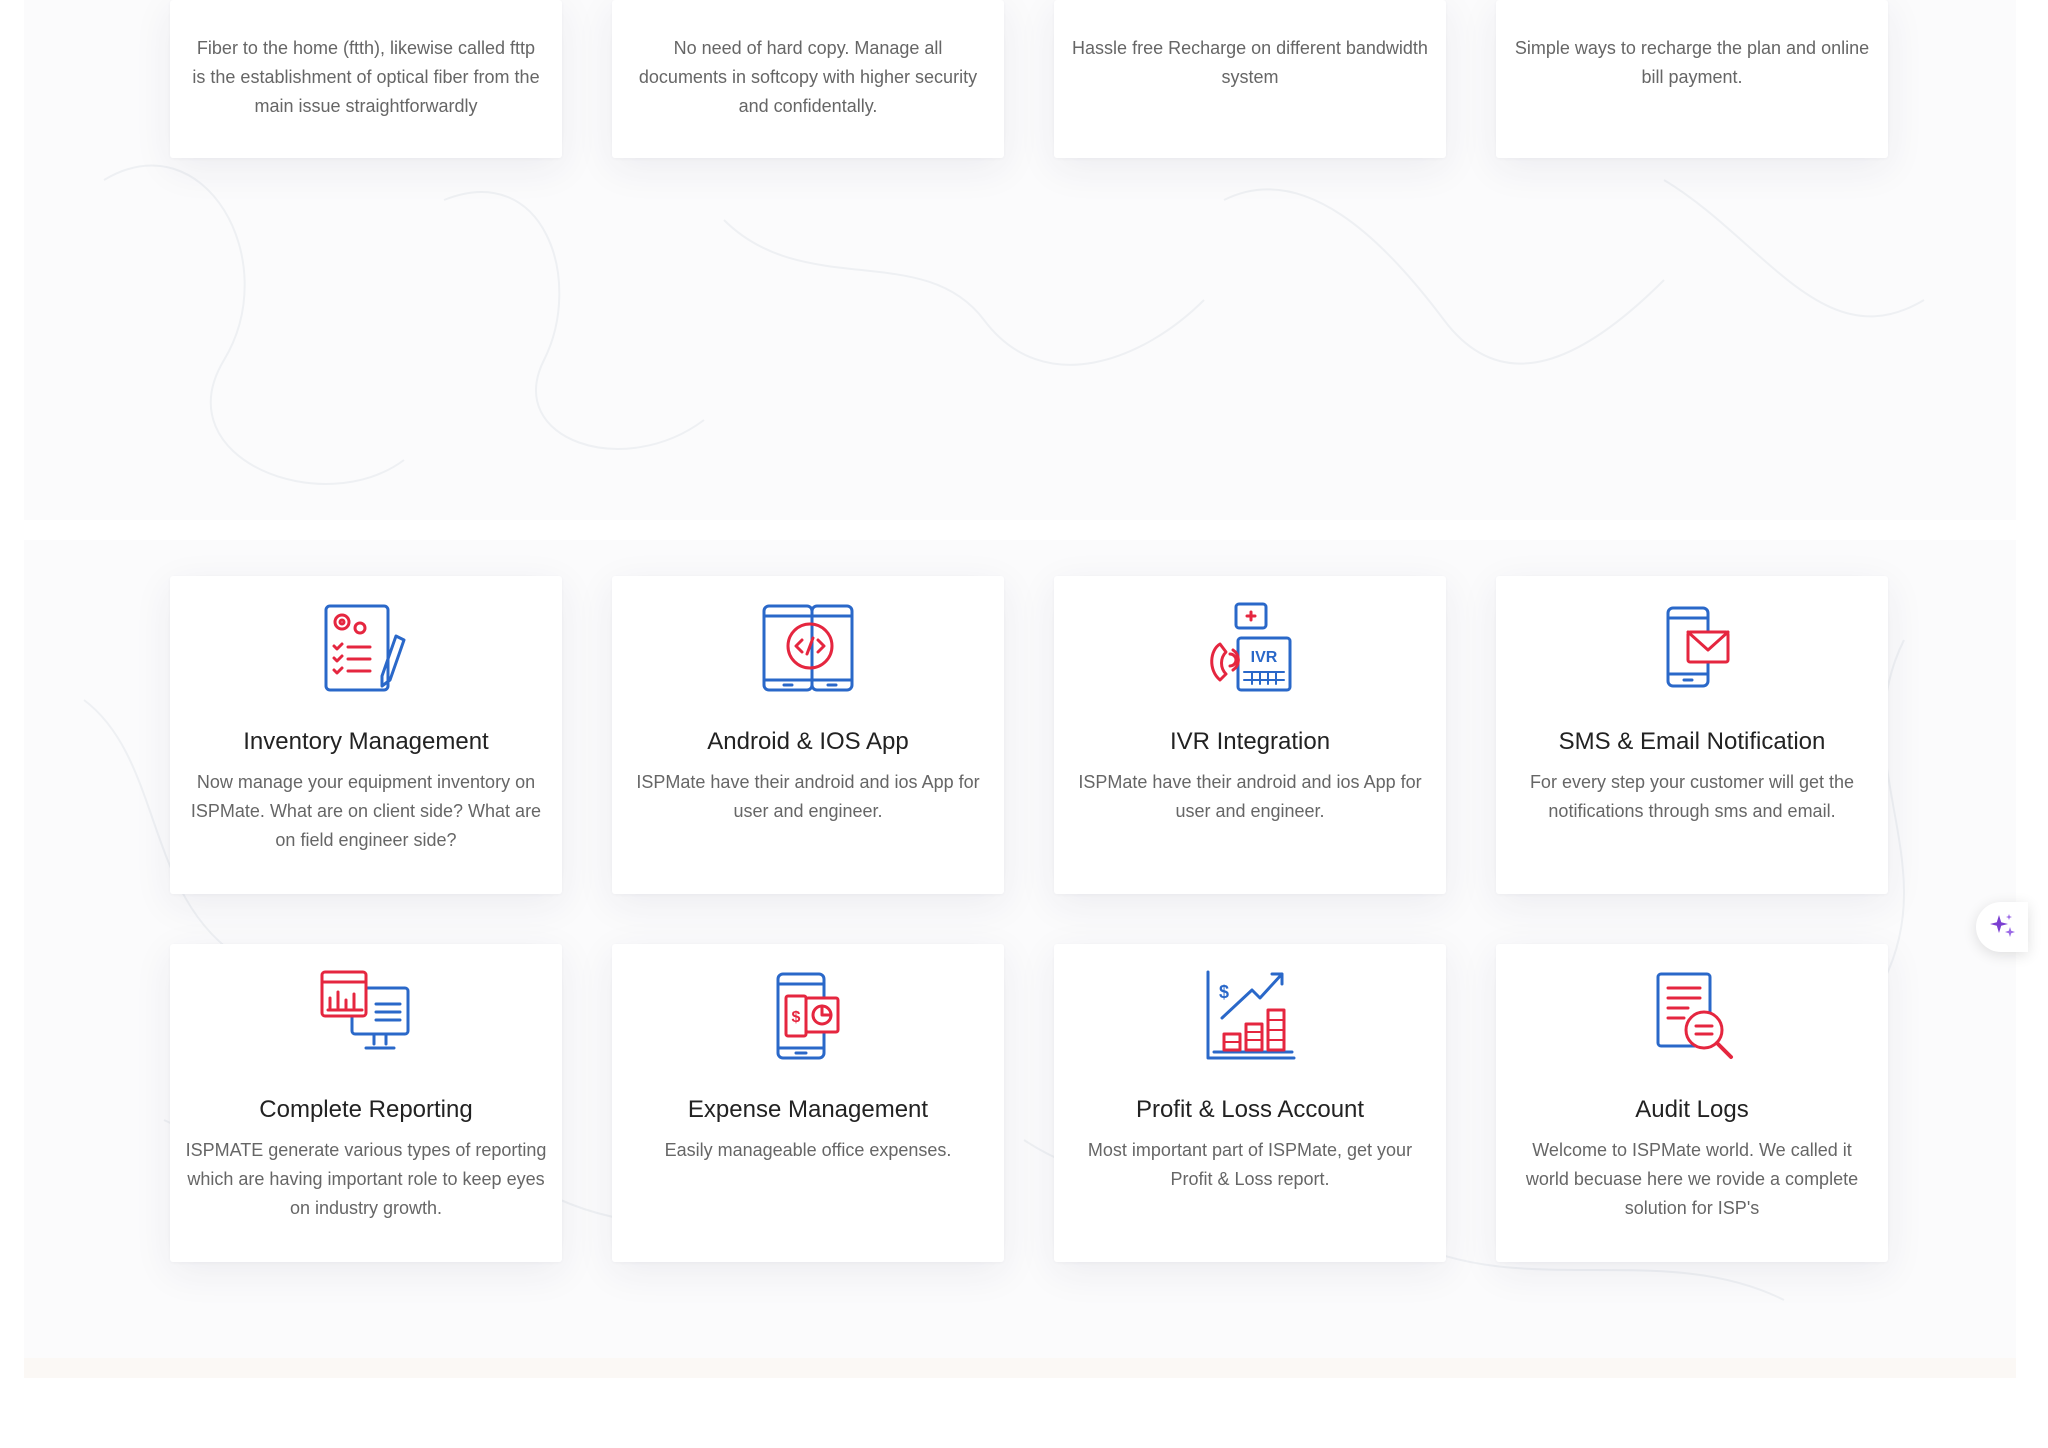  I want to click on profit-loss-icon: $, so click(1251, 1015).